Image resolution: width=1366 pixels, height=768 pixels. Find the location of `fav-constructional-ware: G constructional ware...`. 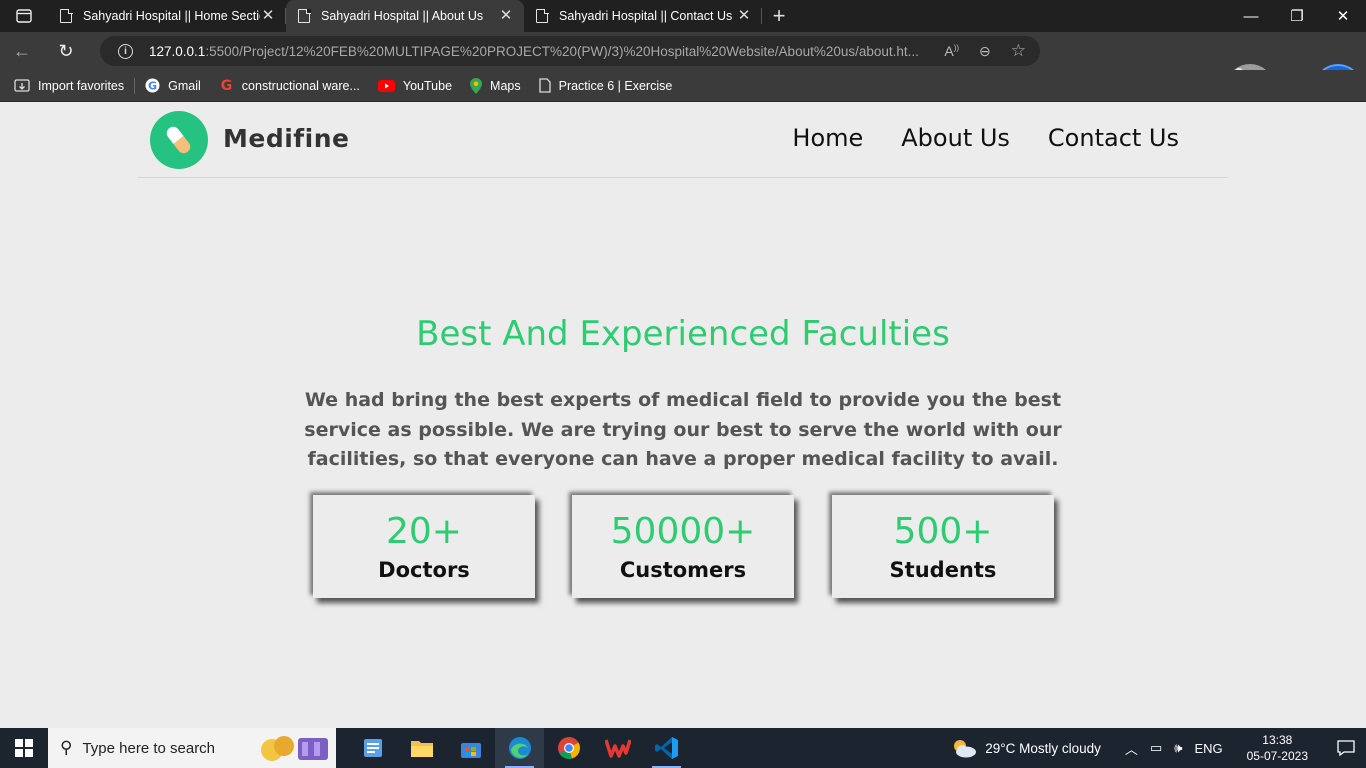

fav-constructional-ware: G constructional ware... is located at coordinates (289, 85).